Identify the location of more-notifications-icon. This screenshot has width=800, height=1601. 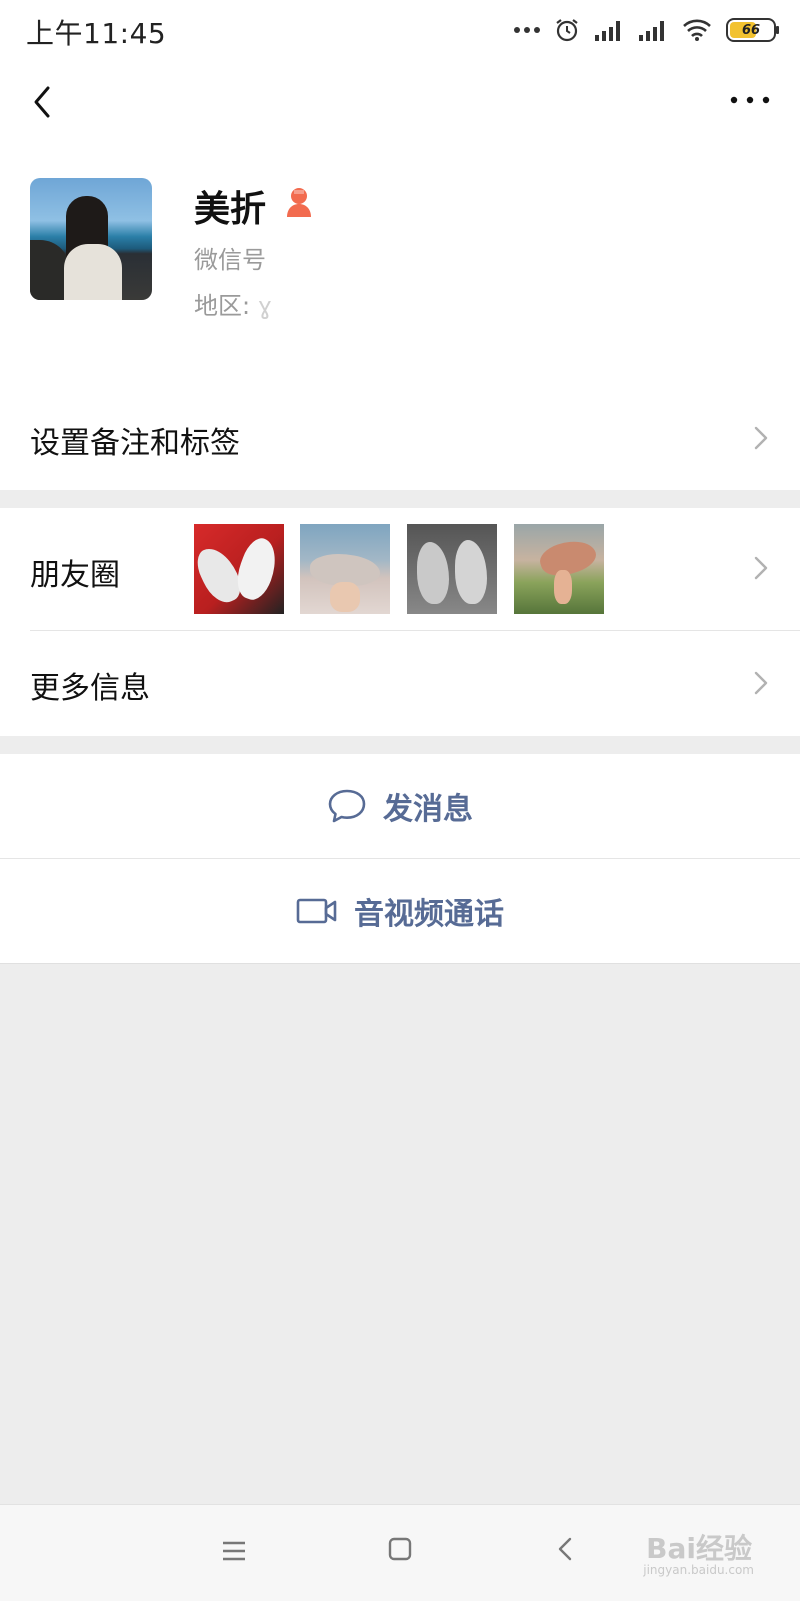
(527, 30).